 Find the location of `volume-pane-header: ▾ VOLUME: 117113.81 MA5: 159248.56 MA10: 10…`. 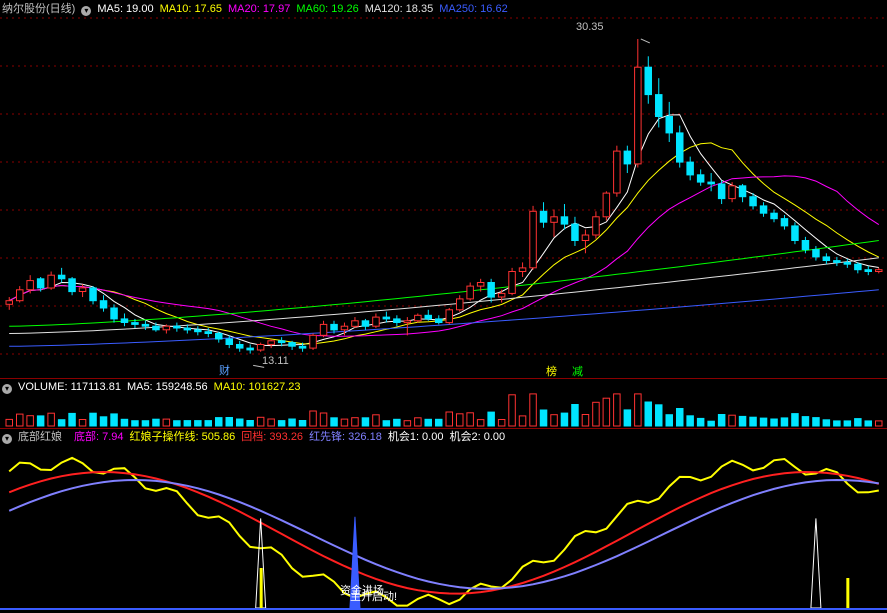

volume-pane-header: ▾ VOLUME: 117113.81 MA5: 159248.56 MA10: 10… is located at coordinates (157, 387).